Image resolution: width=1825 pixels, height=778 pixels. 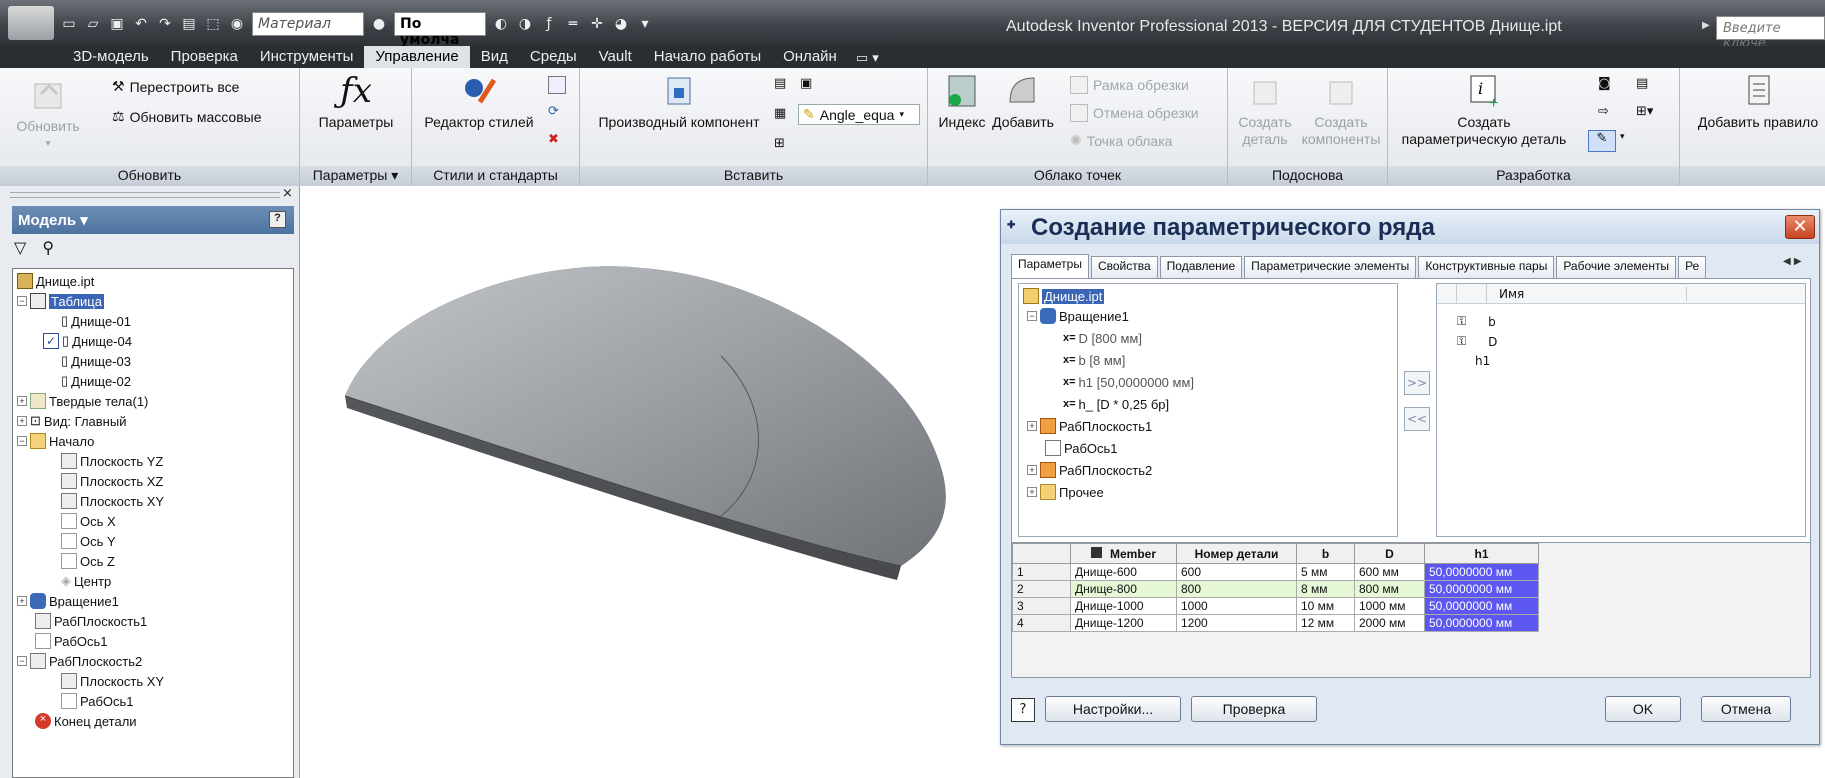 I want to click on table-cell: Днище-1000, so click(x=1123, y=606).